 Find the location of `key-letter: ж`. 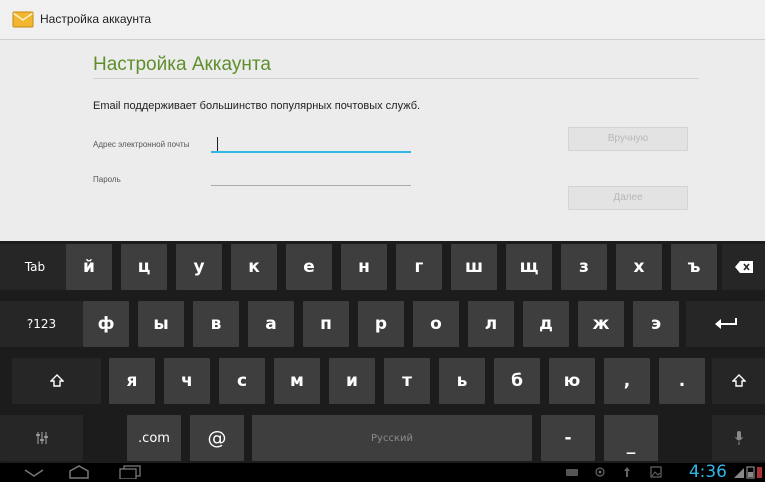

key-letter: ж is located at coordinates (601, 324).